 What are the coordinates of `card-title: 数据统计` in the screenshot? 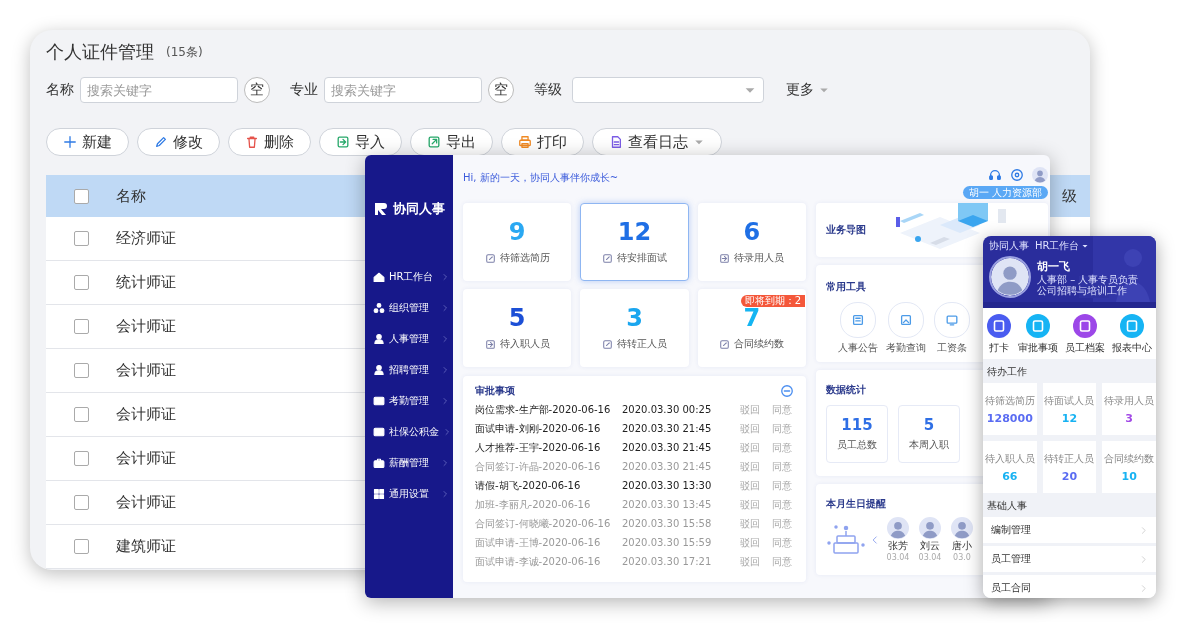 It's located at (846, 389).